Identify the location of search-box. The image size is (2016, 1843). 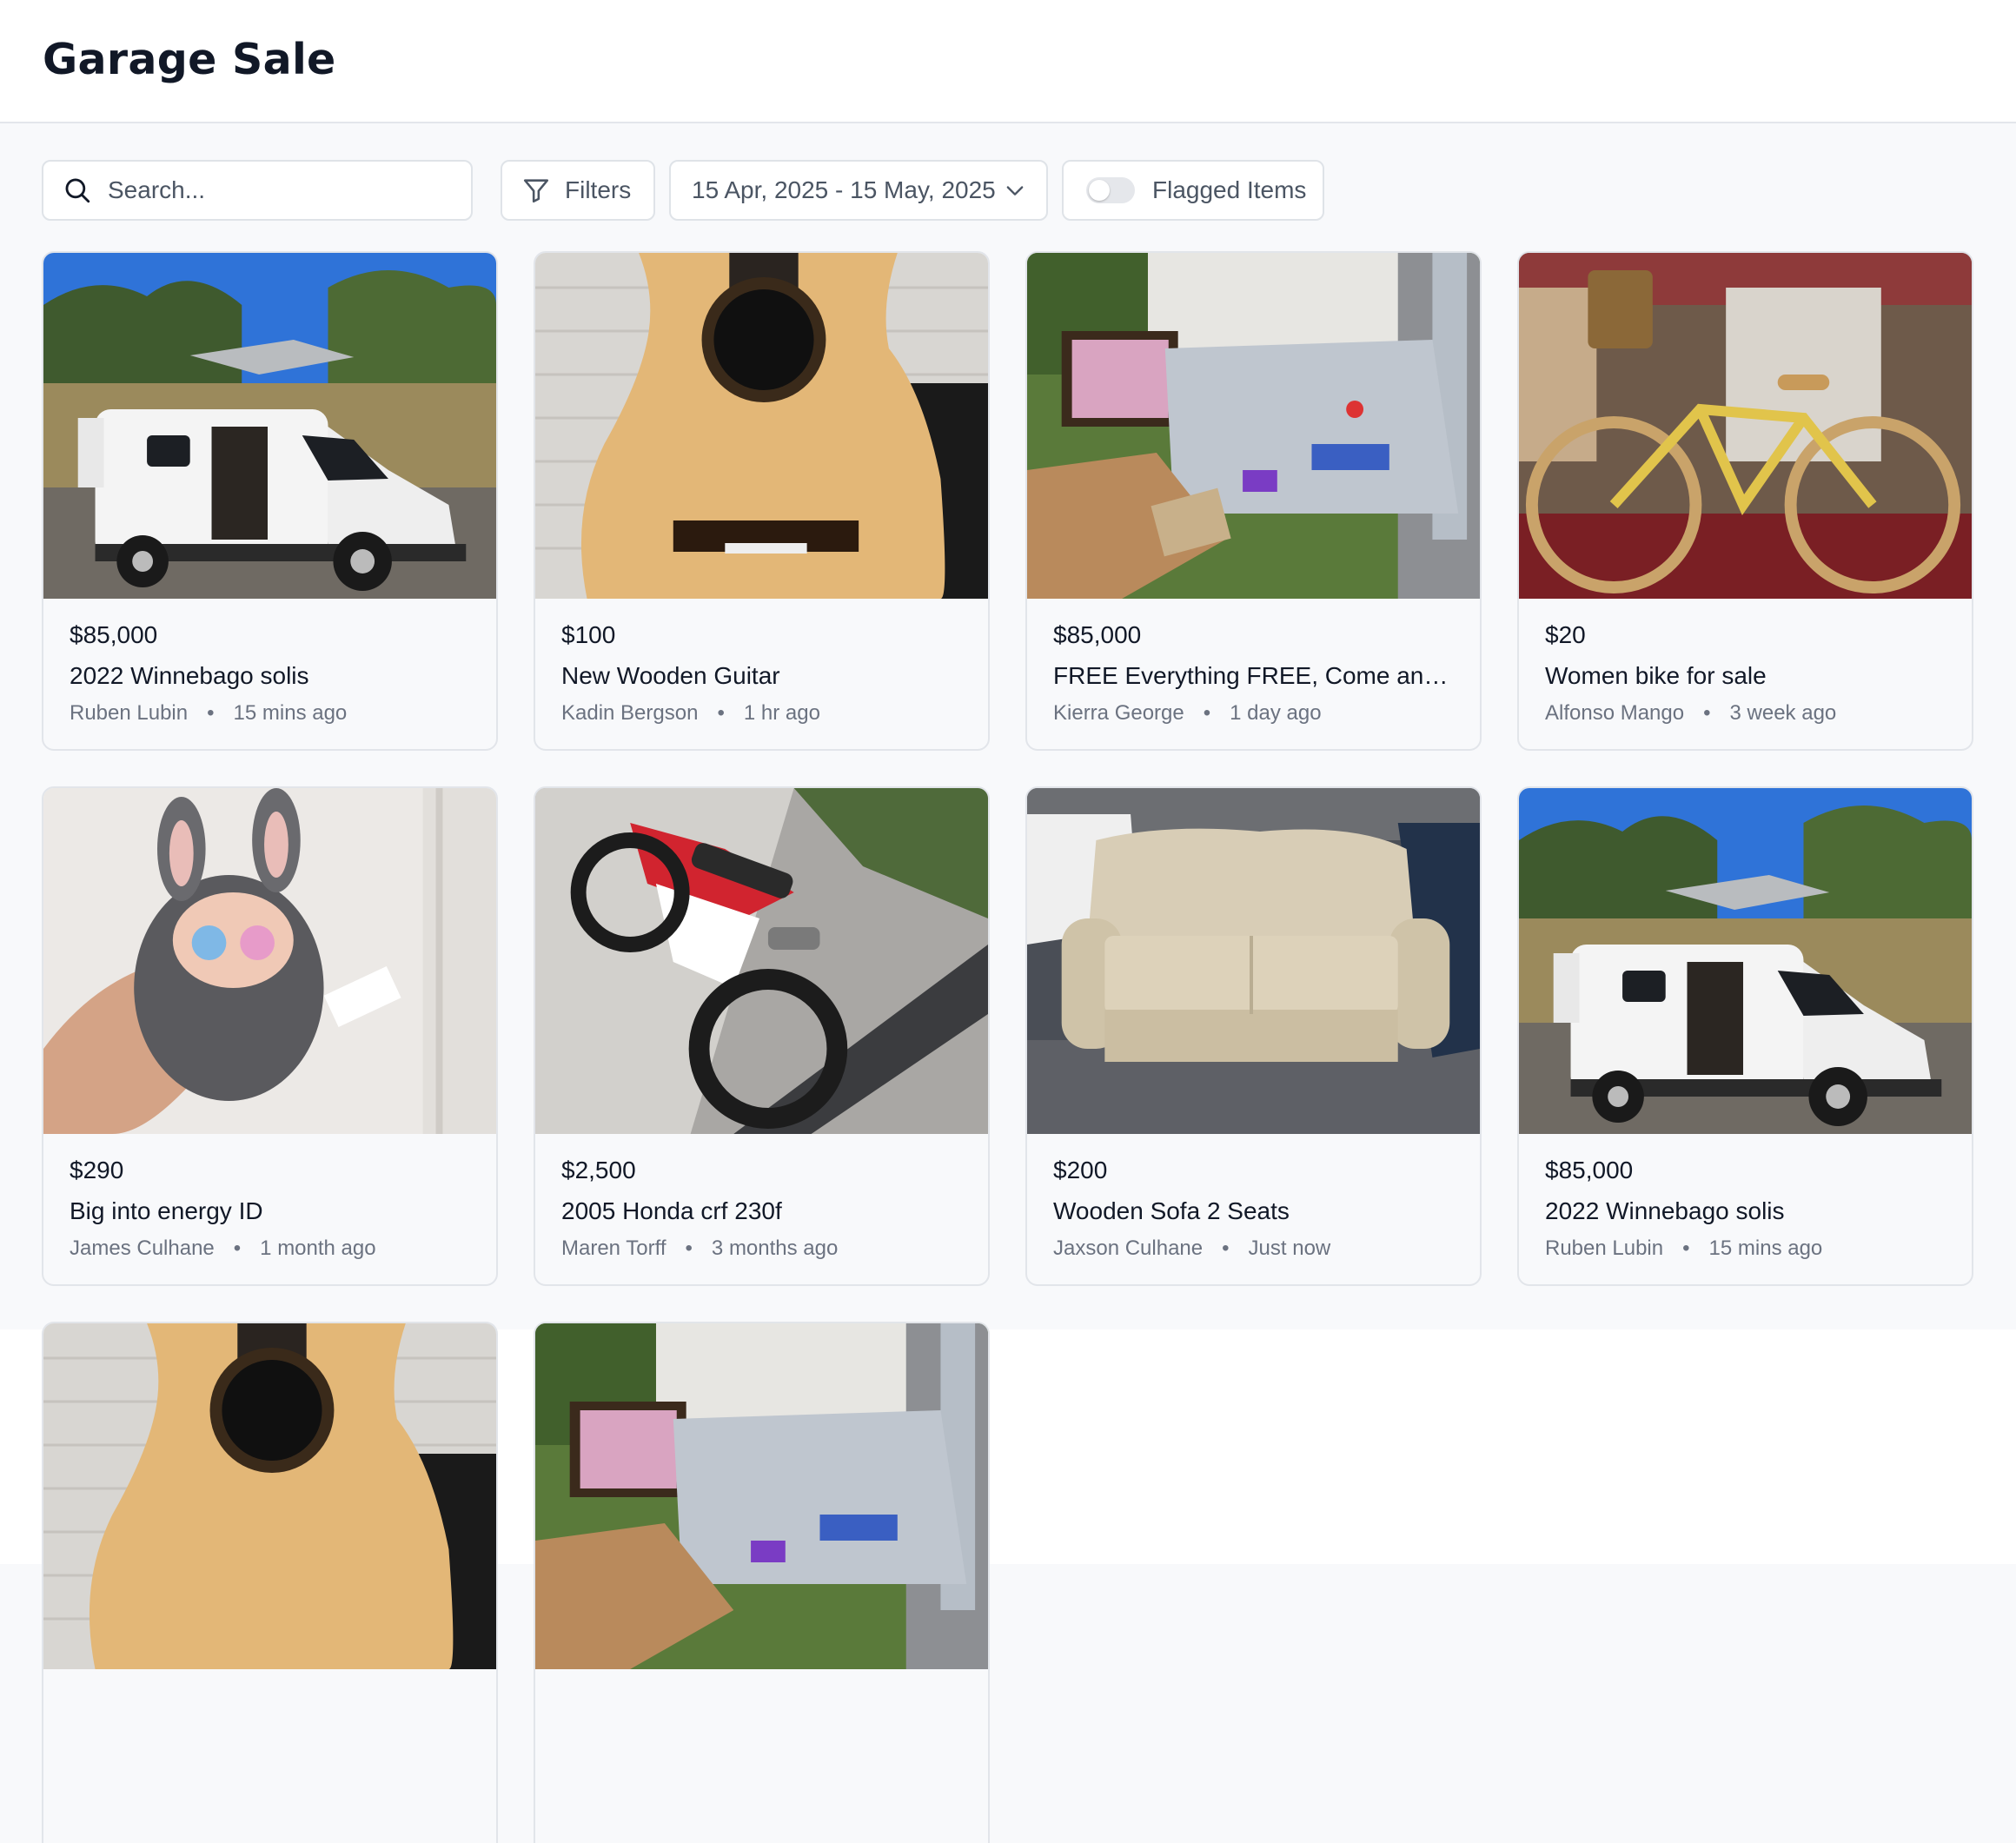
(257, 190).